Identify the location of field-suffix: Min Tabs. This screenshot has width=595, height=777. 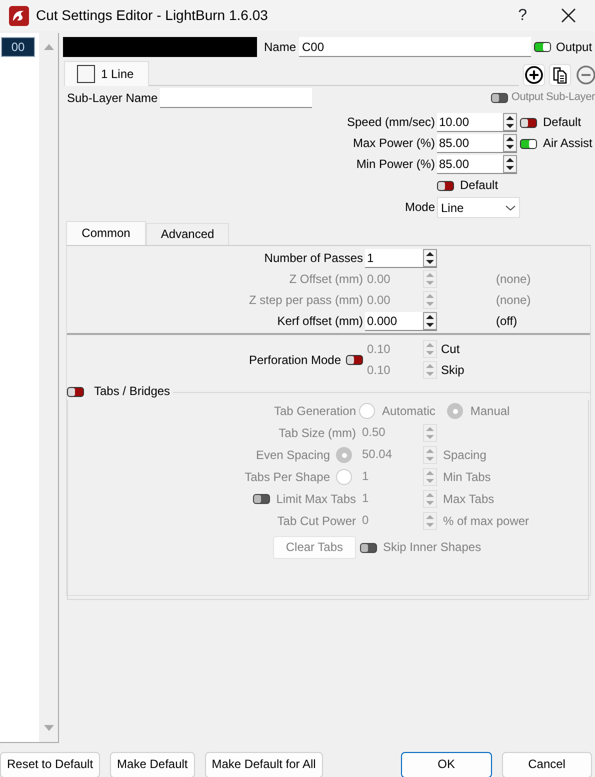
(467, 477).